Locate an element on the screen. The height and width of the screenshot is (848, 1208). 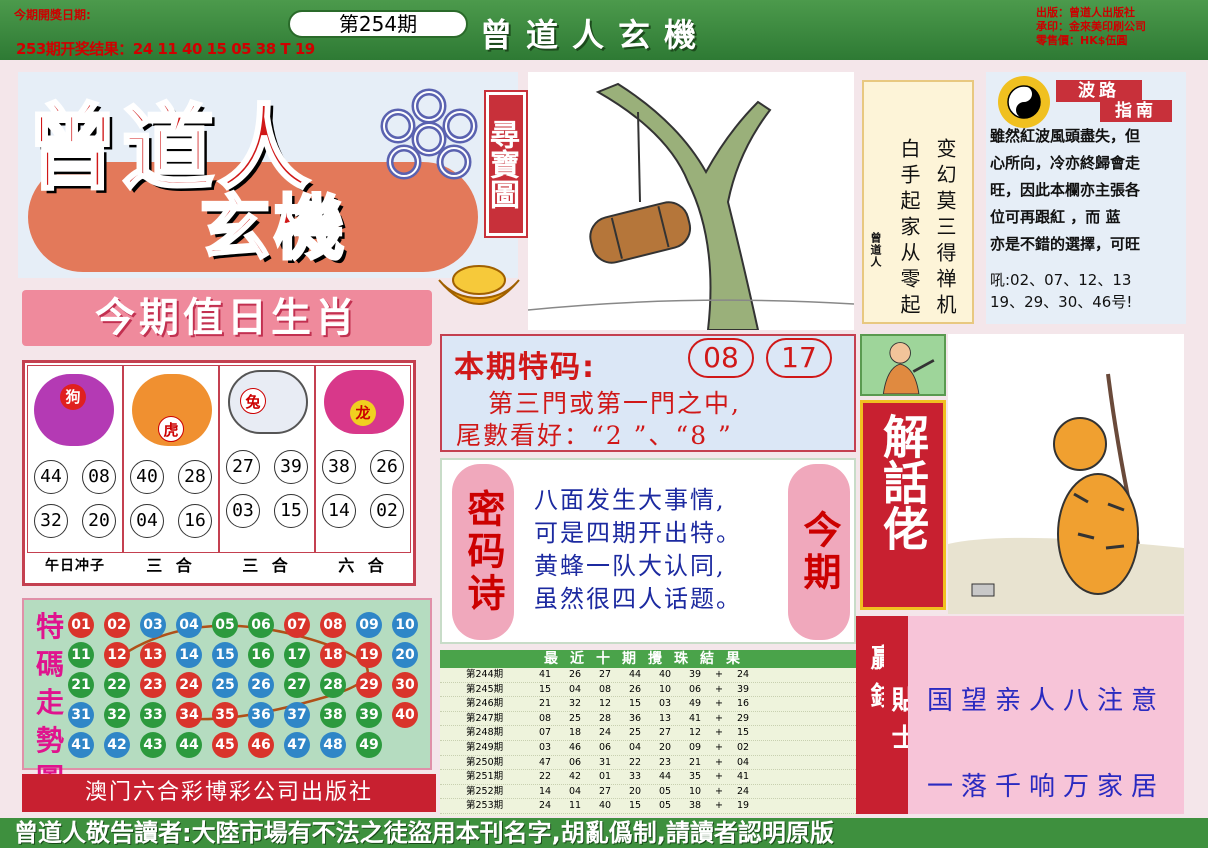
zodiac-number: 15 is located at coordinates (291, 511).